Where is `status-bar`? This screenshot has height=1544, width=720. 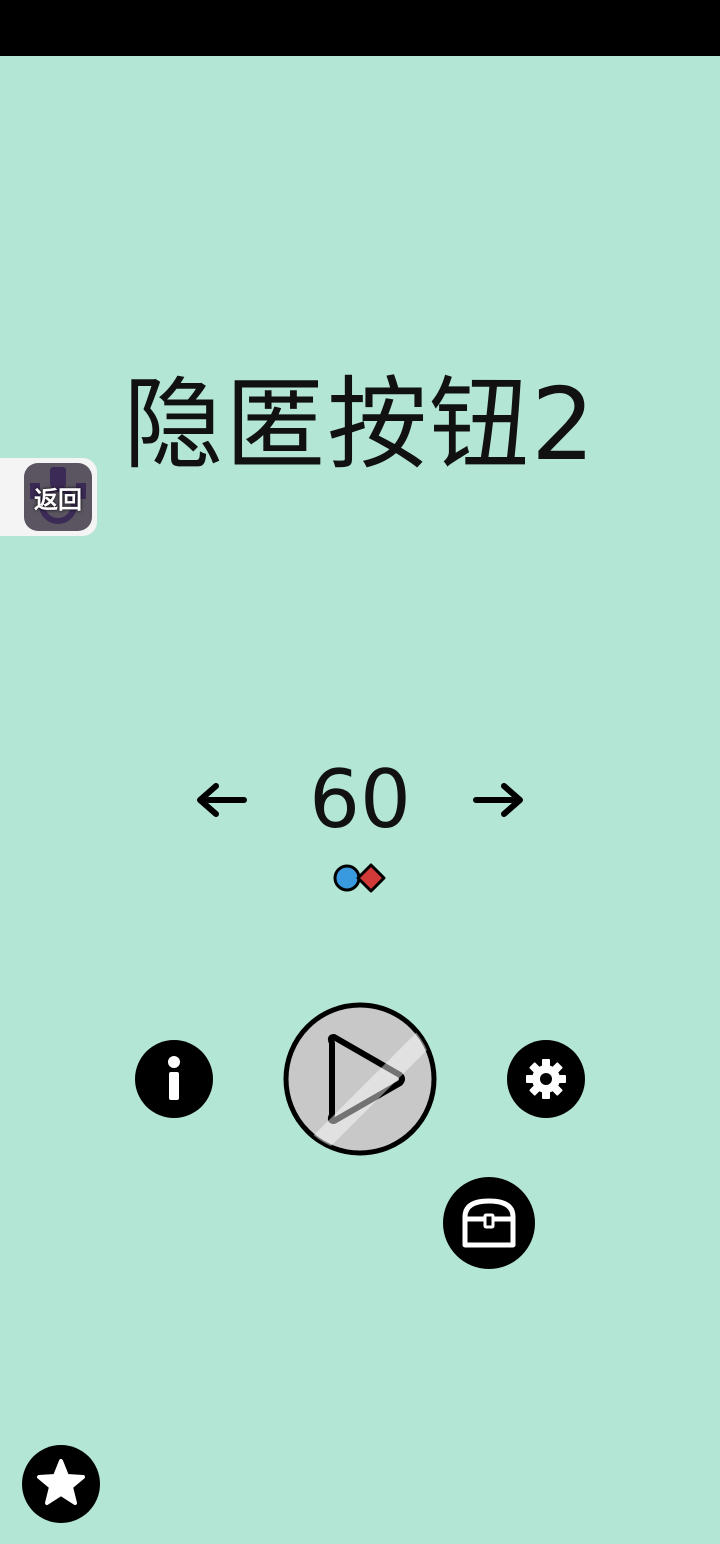
status-bar is located at coordinates (360, 28).